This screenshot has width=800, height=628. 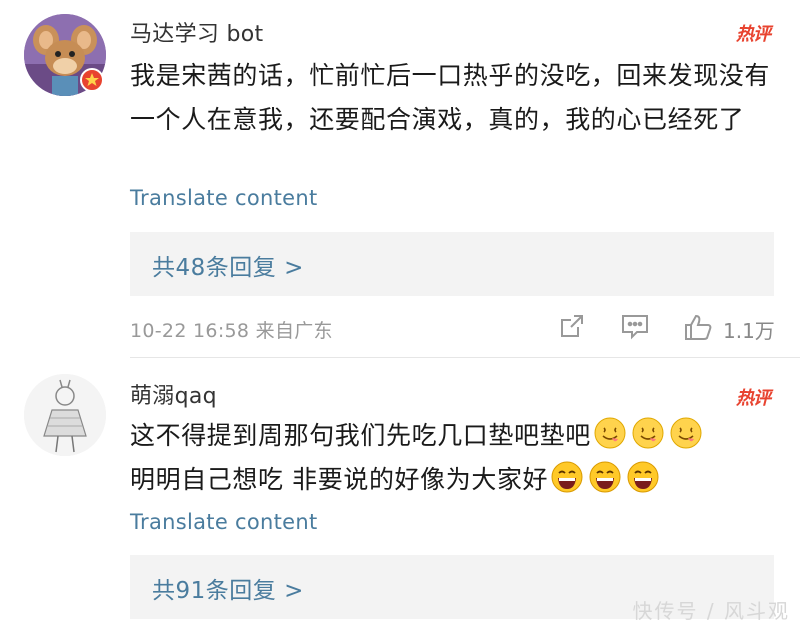 I want to click on watermark: 快传号 / 风斗观, so click(x=711, y=611).